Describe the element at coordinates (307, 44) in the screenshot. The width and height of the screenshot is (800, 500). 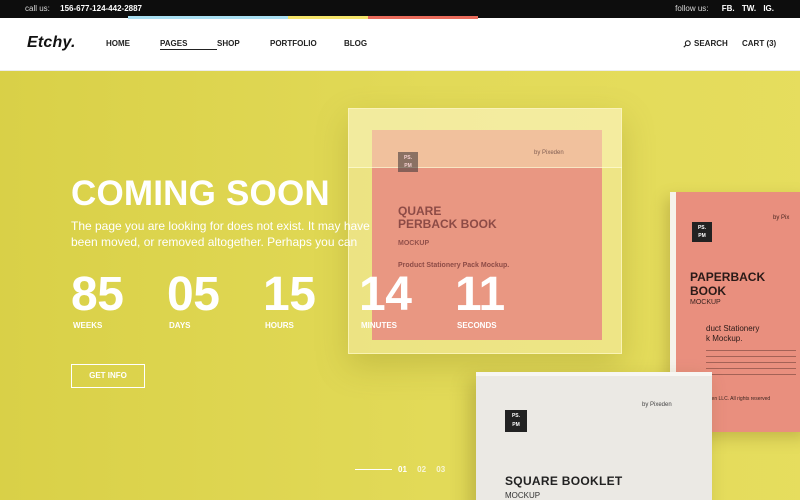
I see `nav-portfolio: PORTFOLIO` at that location.